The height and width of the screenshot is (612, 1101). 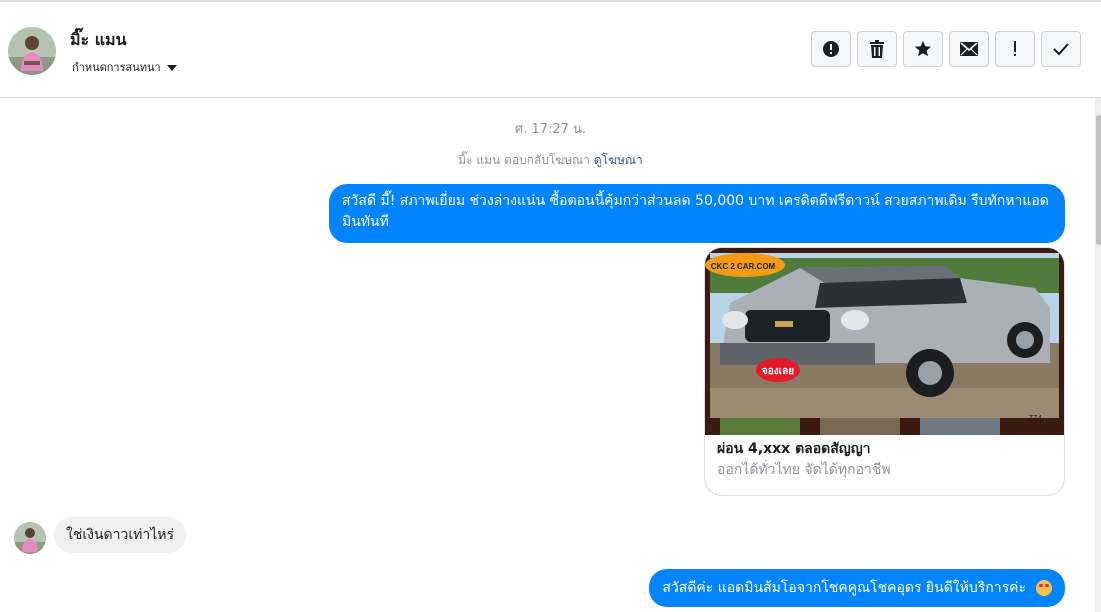 I want to click on ad-subtitle: ออกได้ทั่วไทย จัดได้ทุกอาชีพ, so click(x=804, y=470).